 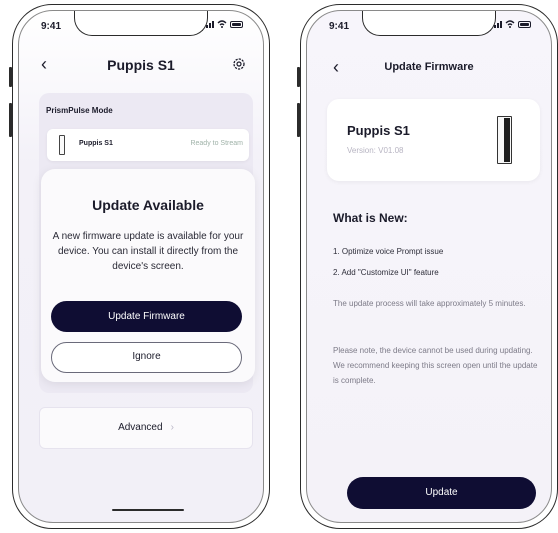 I want to click on device-version: Version: V01.08, so click(x=375, y=150).